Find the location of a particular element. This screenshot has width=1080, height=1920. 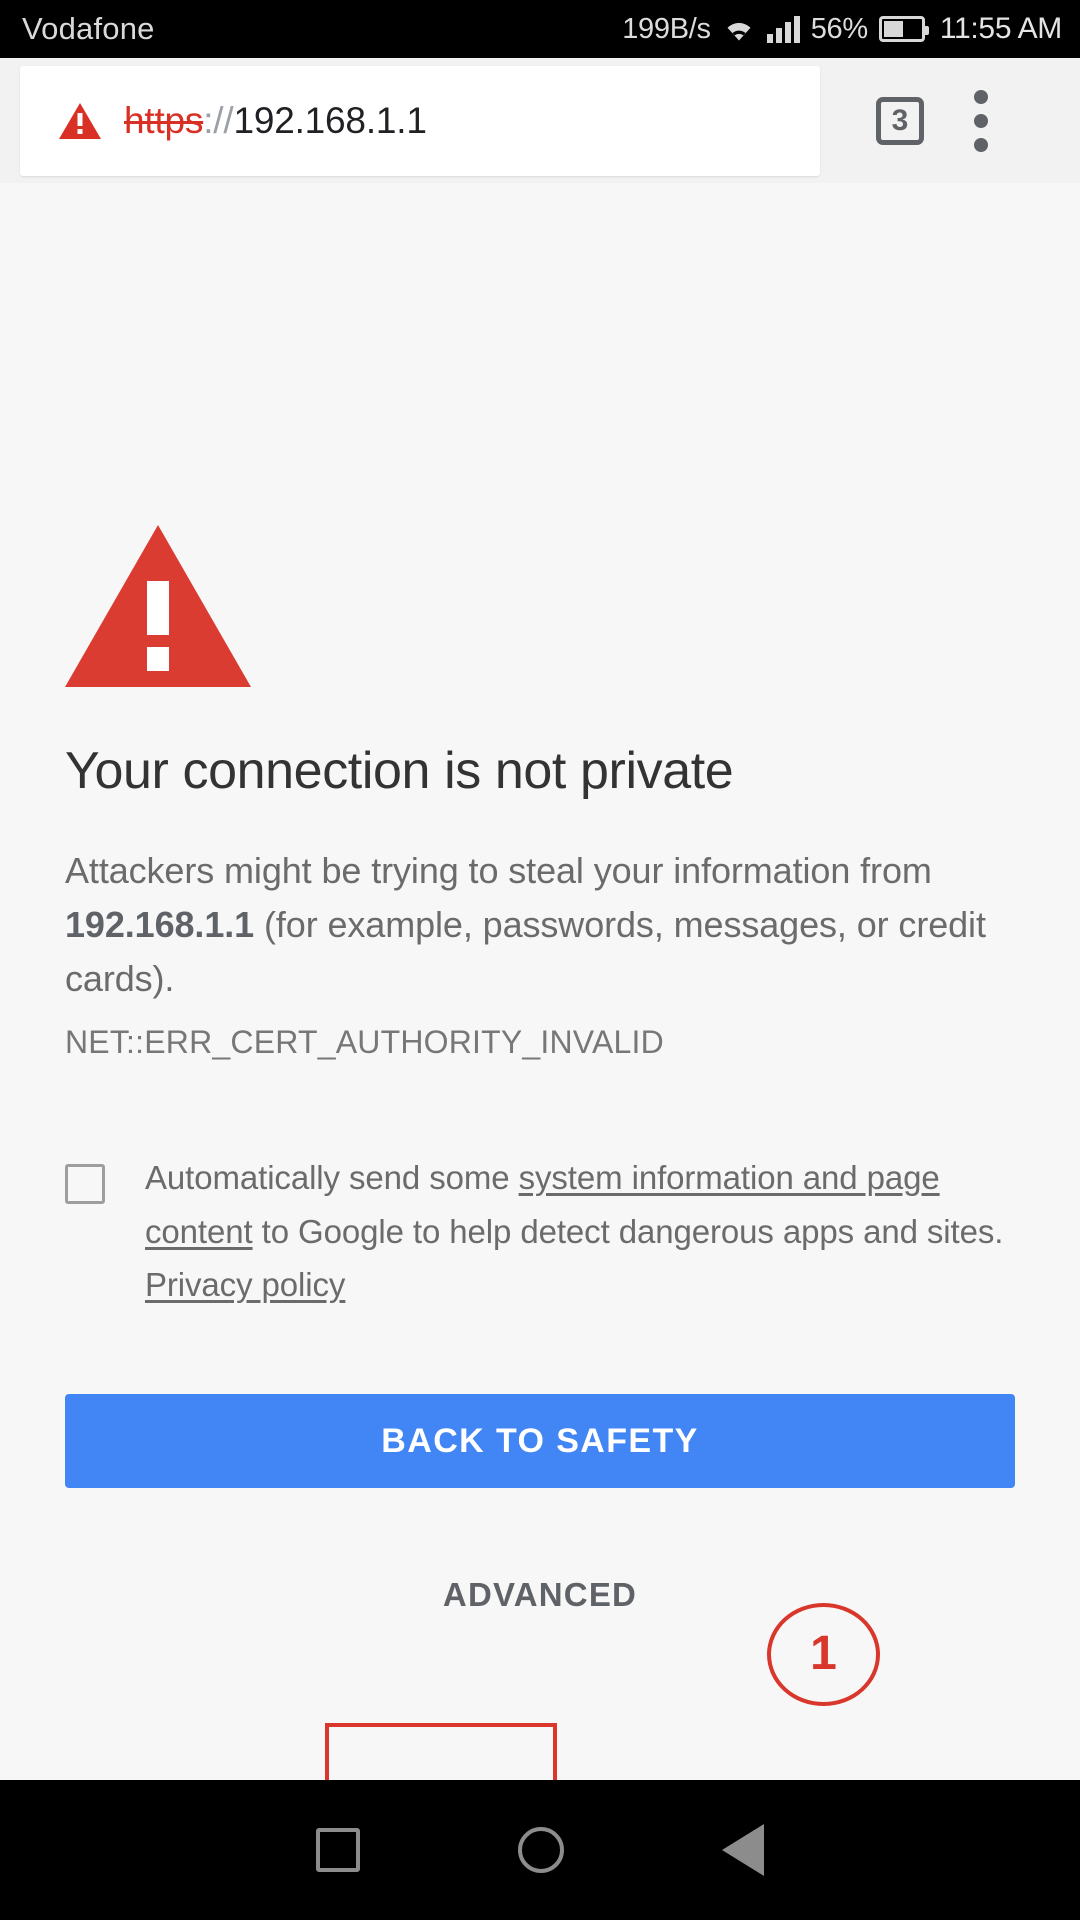

status-bar-right-cluster: 199B/s 56% 11:55 AM is located at coordinates (842, 29).